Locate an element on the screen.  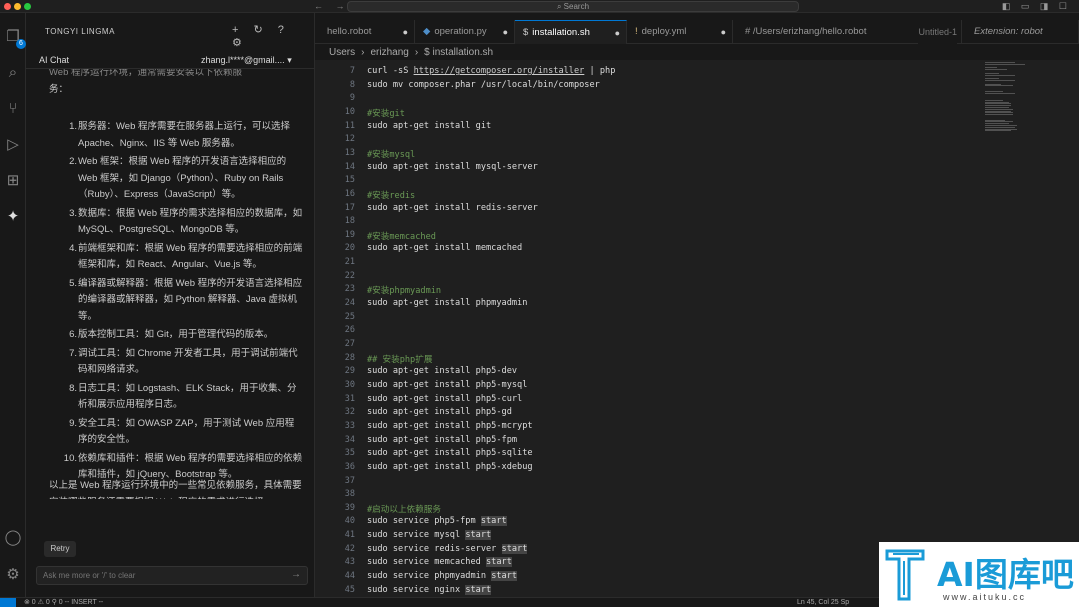
code-line: sudo service mysql start is located at coordinates (429, 535).